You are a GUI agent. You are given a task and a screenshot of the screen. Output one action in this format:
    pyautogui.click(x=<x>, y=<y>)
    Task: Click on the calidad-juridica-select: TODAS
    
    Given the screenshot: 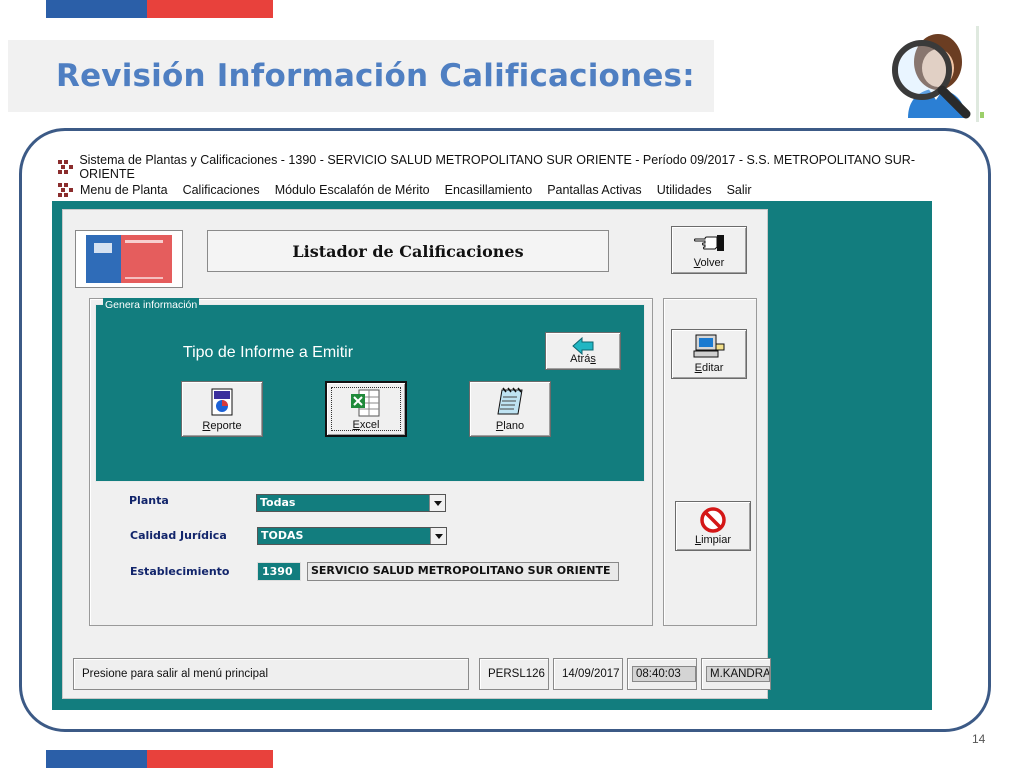 What is the action you would take?
    pyautogui.click(x=352, y=536)
    